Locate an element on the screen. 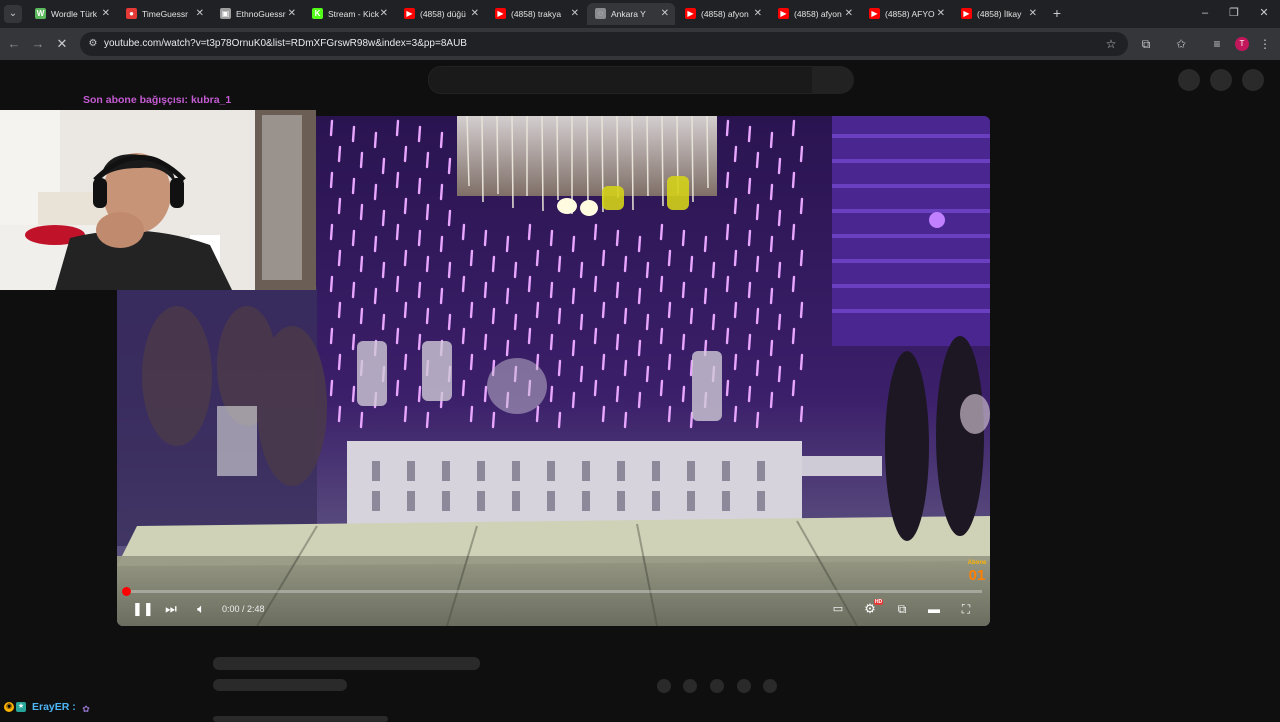 Image resolution: width=1280 pixels, height=722 pixels. browser-tab: ▶ (4858) düğü ✕ is located at coordinates (440, 14).